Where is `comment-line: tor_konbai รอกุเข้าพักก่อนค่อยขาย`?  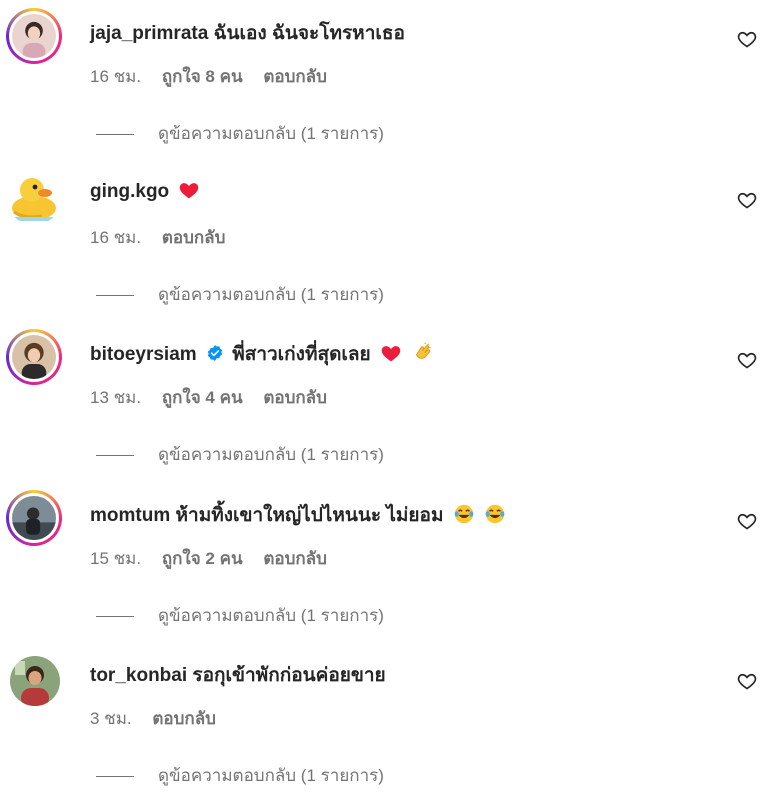 comment-line: tor_konbai รอกุเข้าพักก่อนค่อยขาย is located at coordinates (238, 675).